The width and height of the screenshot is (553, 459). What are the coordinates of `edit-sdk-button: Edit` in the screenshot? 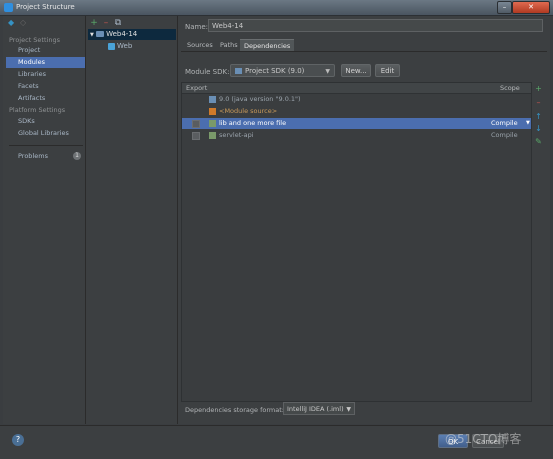 It's located at (387, 70).